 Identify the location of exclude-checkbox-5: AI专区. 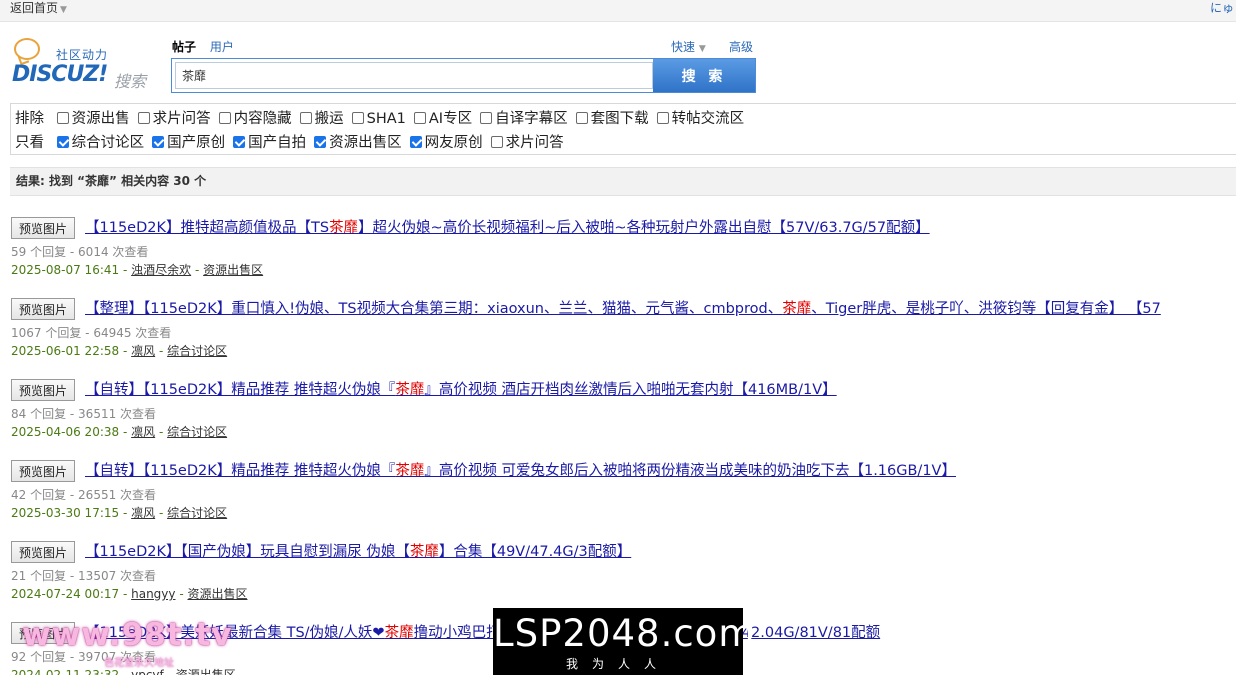
(443, 119).